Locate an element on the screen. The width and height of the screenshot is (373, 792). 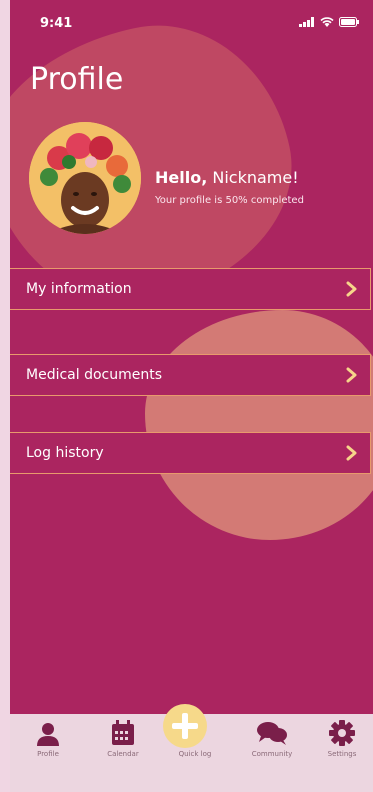
plus-icon is located at coordinates (185, 726).